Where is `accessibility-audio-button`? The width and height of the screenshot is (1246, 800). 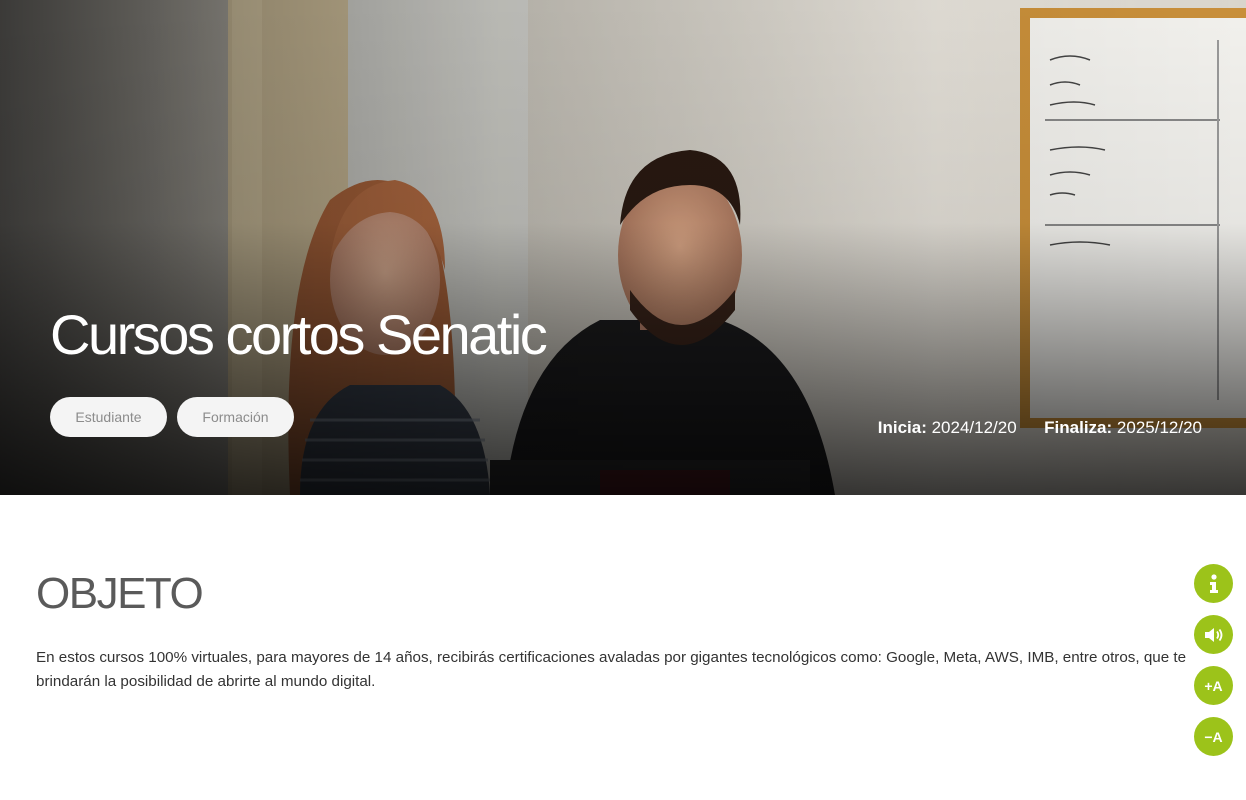 accessibility-audio-button is located at coordinates (1213, 634).